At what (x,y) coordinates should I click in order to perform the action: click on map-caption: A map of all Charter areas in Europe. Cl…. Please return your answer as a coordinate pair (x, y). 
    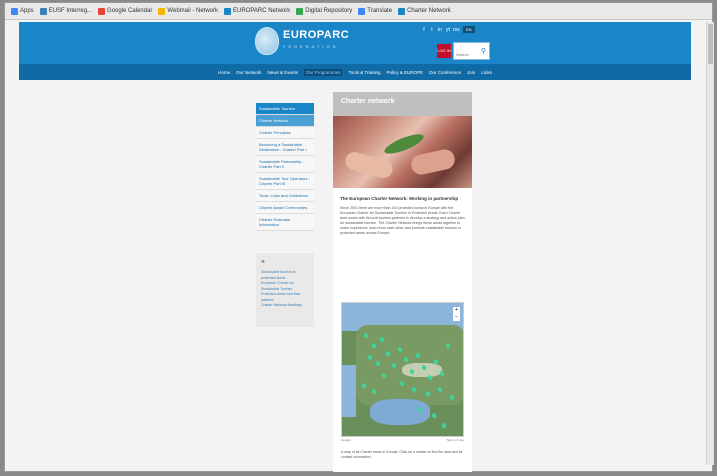
    Looking at the image, I should click on (402, 454).